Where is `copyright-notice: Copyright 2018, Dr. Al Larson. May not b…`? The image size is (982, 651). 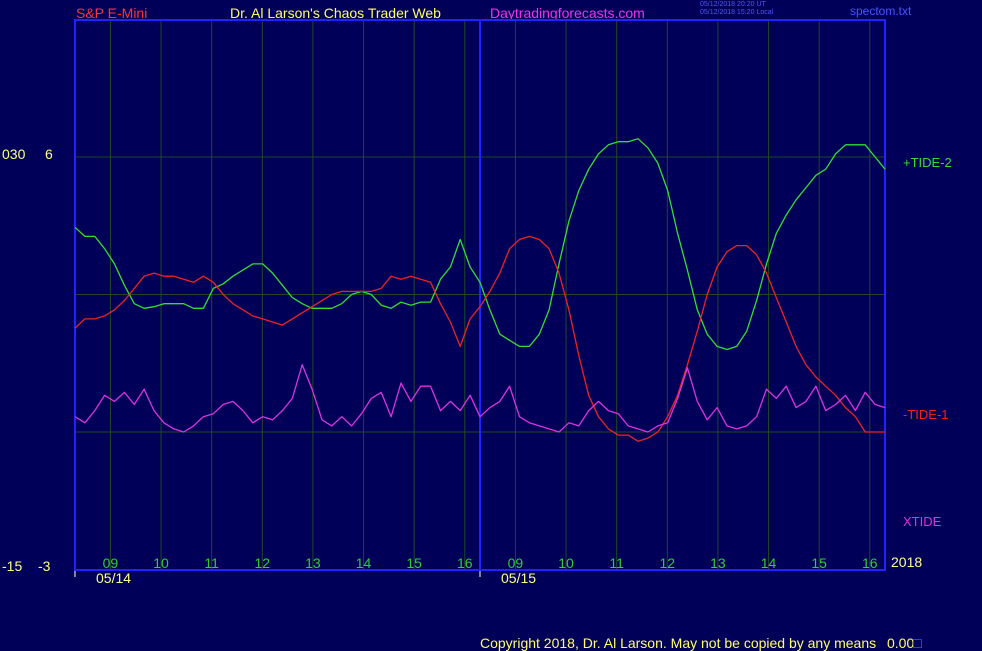
copyright-notice: Copyright 2018, Dr. Al Larson. May not b… is located at coordinates (678, 643).